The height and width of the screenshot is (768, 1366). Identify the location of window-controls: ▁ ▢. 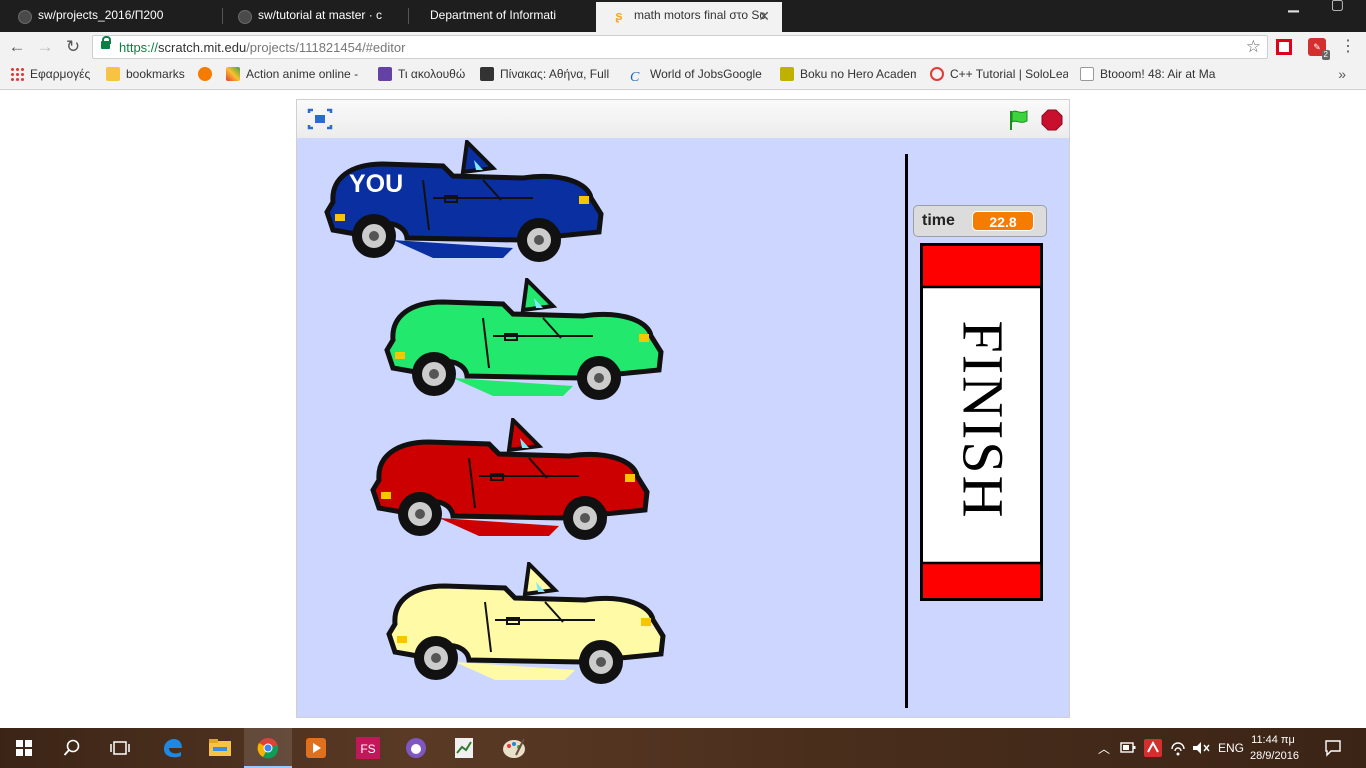
(1323, 6).